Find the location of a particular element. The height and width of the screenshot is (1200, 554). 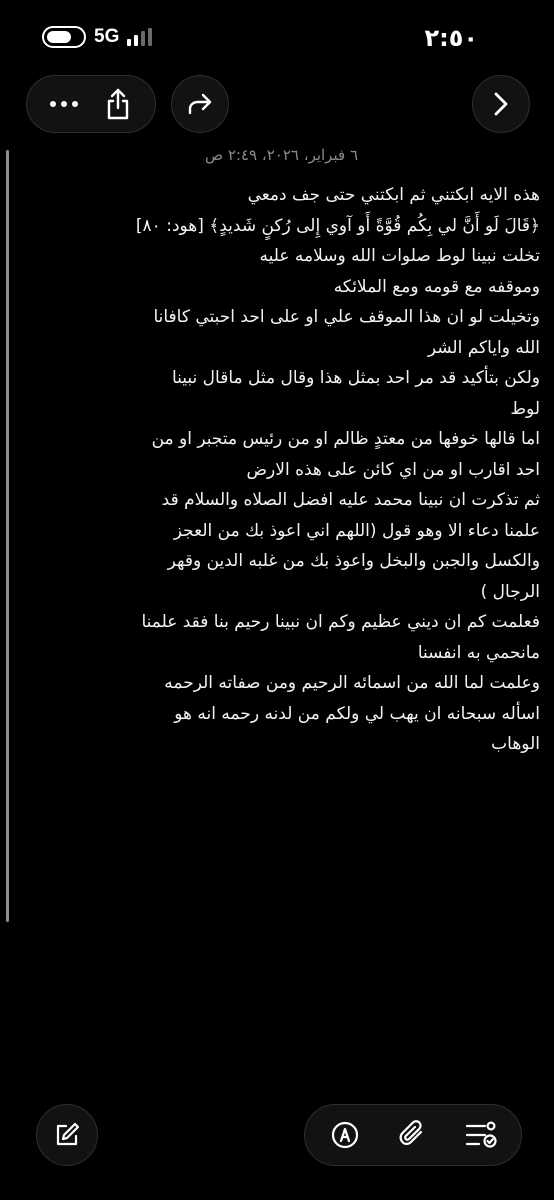

attach-button is located at coordinates (413, 1135).